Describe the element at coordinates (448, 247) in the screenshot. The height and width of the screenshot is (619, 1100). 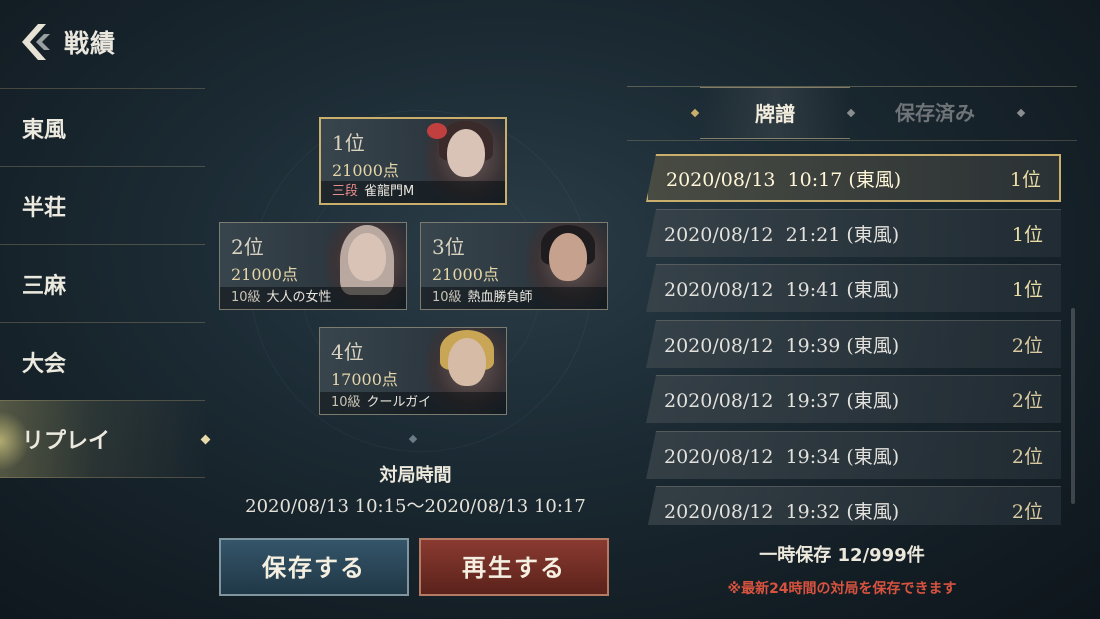
I see `player-rank: 3位` at that location.